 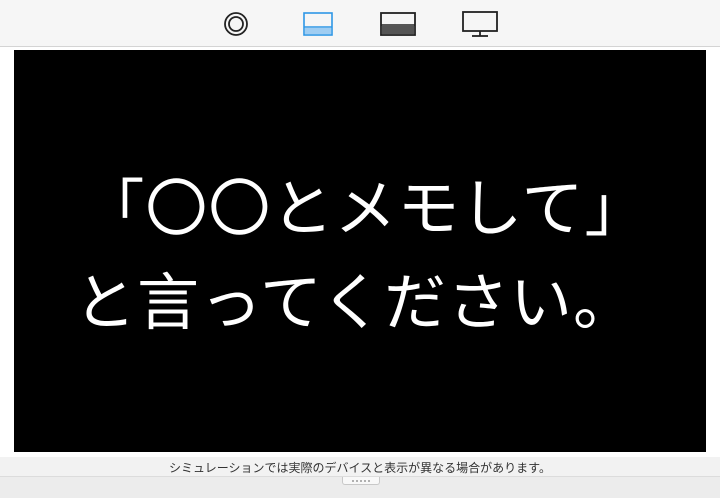 What do you see at coordinates (361, 481) in the screenshot?
I see `resize-handle` at bounding box center [361, 481].